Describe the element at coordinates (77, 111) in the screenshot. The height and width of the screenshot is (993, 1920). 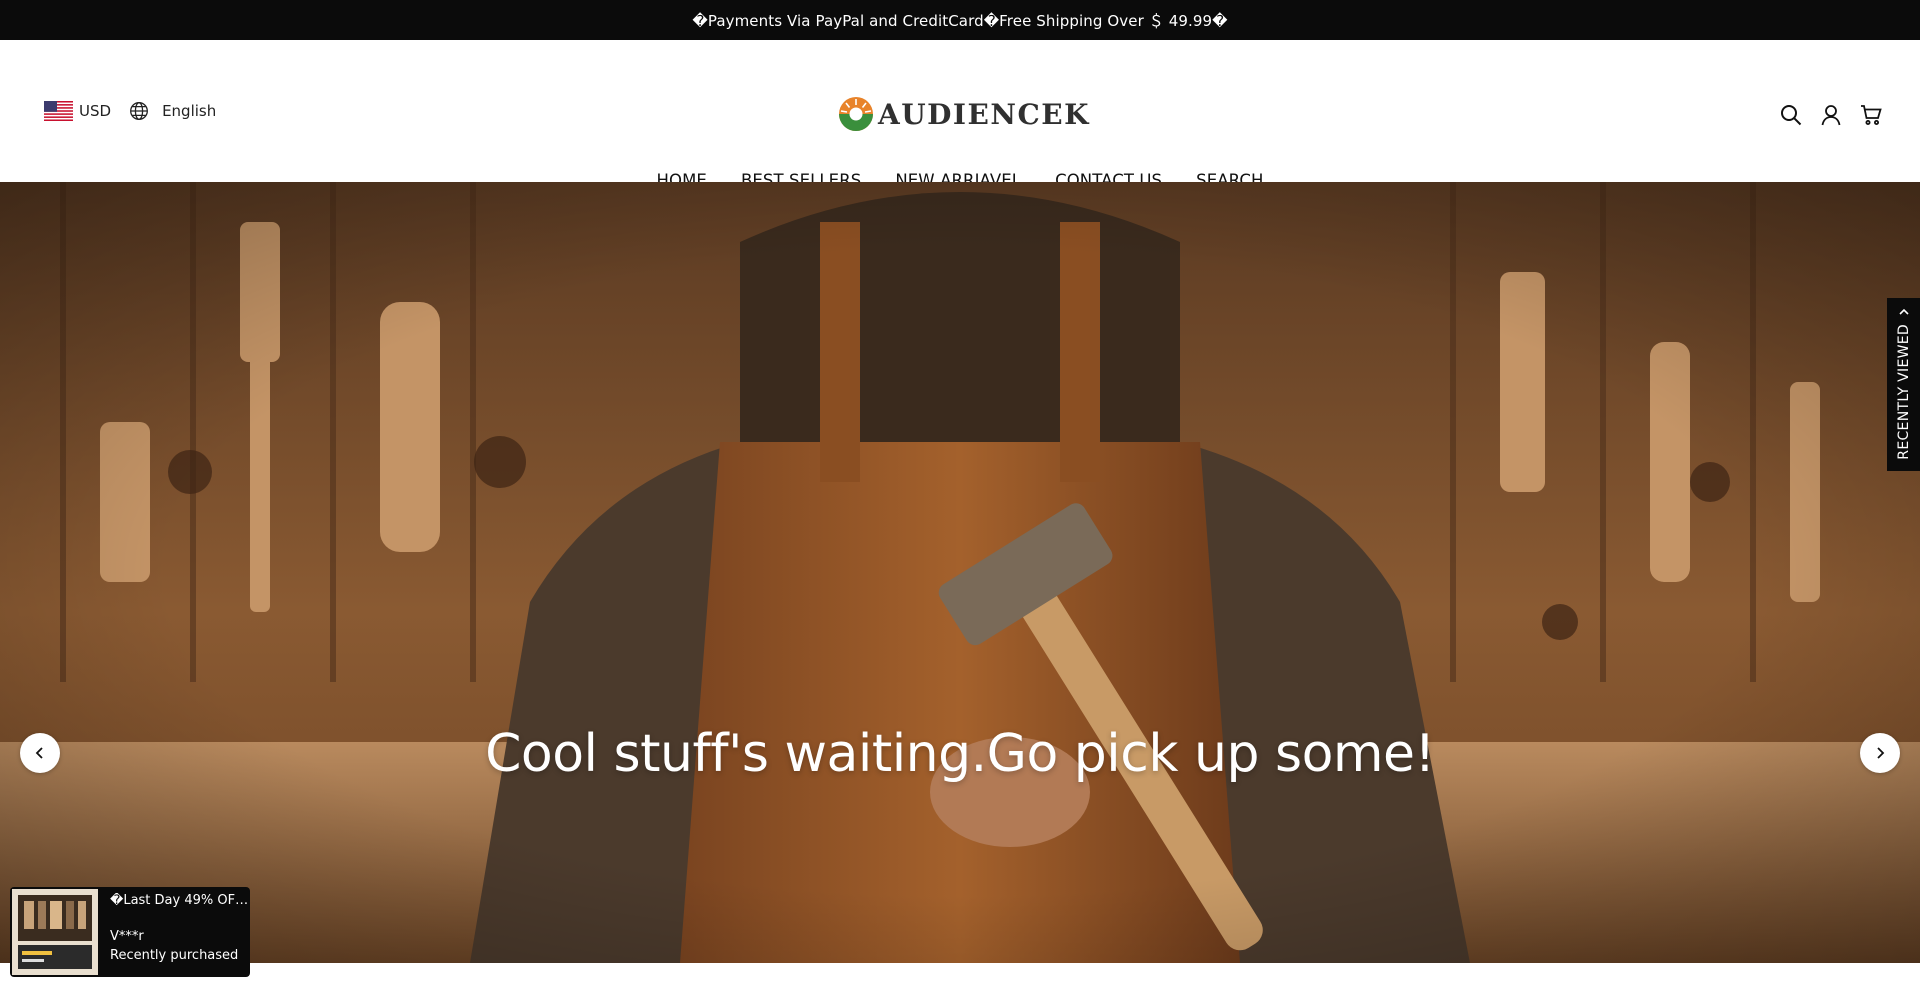
I see `currency-selector: USD` at that location.